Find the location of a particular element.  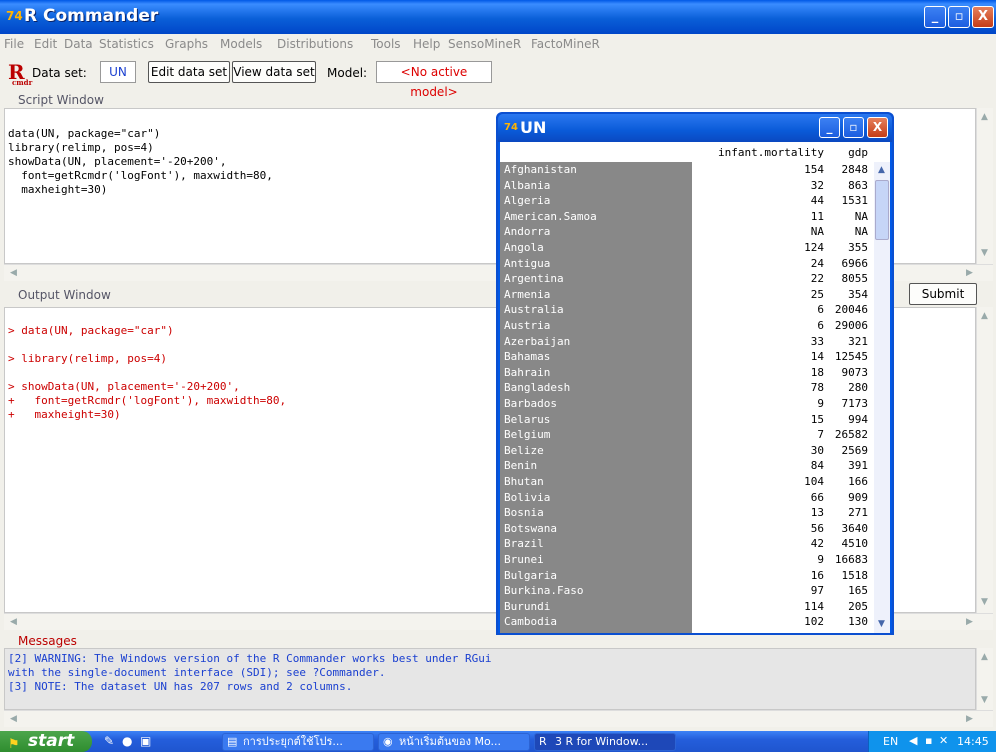

table-row: Botswana 56 3640 is located at coordinates (687, 529).